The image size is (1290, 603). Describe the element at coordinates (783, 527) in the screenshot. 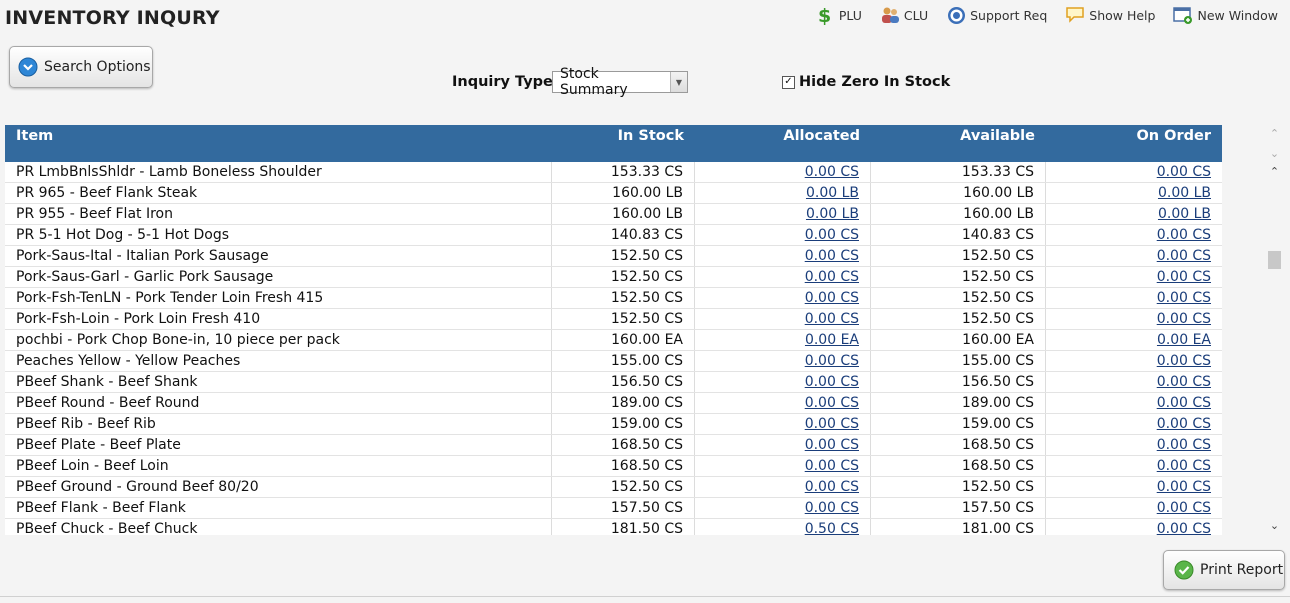

I see `allocated-cell: 0.50 CS` at that location.